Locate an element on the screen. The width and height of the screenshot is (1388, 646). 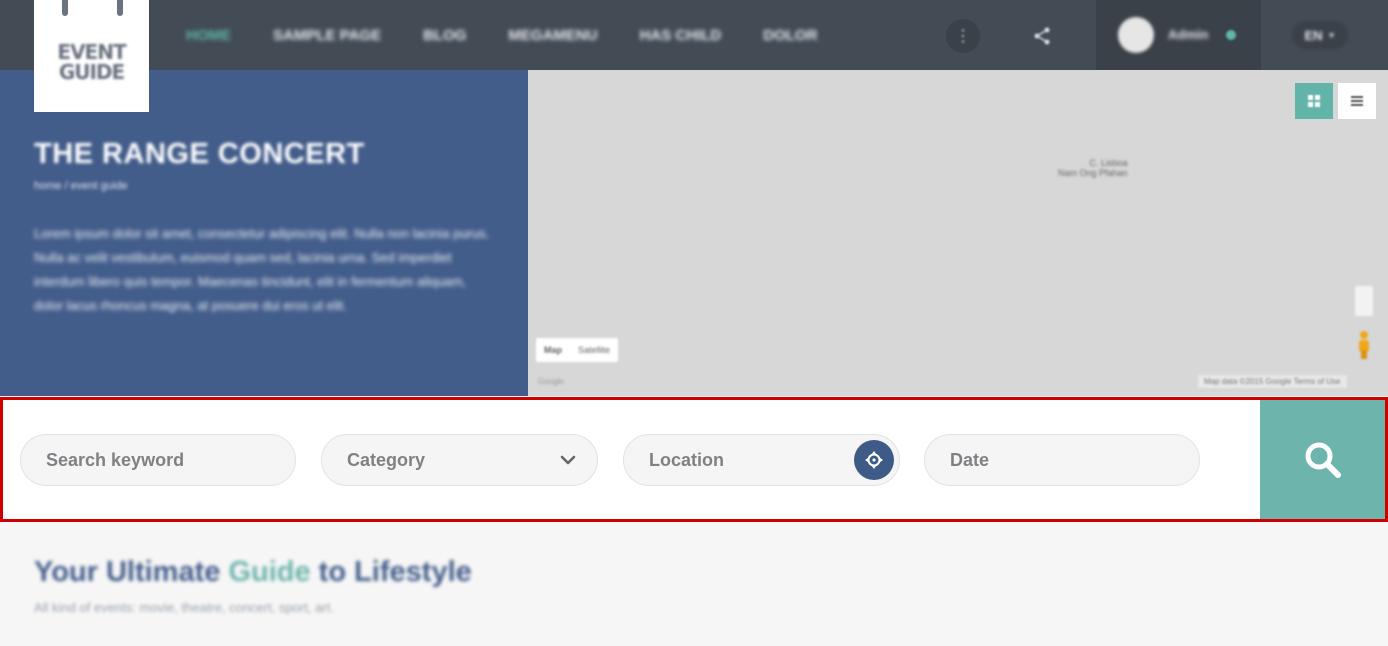
detect-location-button is located at coordinates (874, 460).